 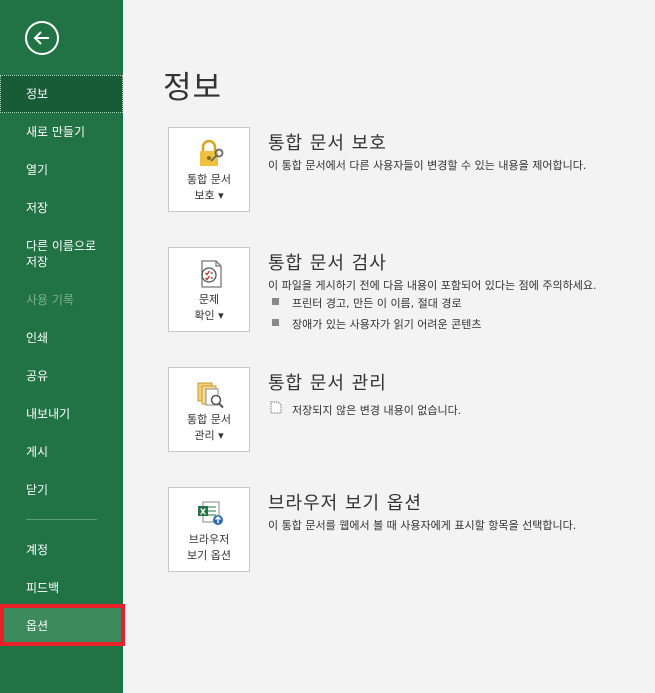 I want to click on nav-item-open: 열기, so click(x=61, y=170).